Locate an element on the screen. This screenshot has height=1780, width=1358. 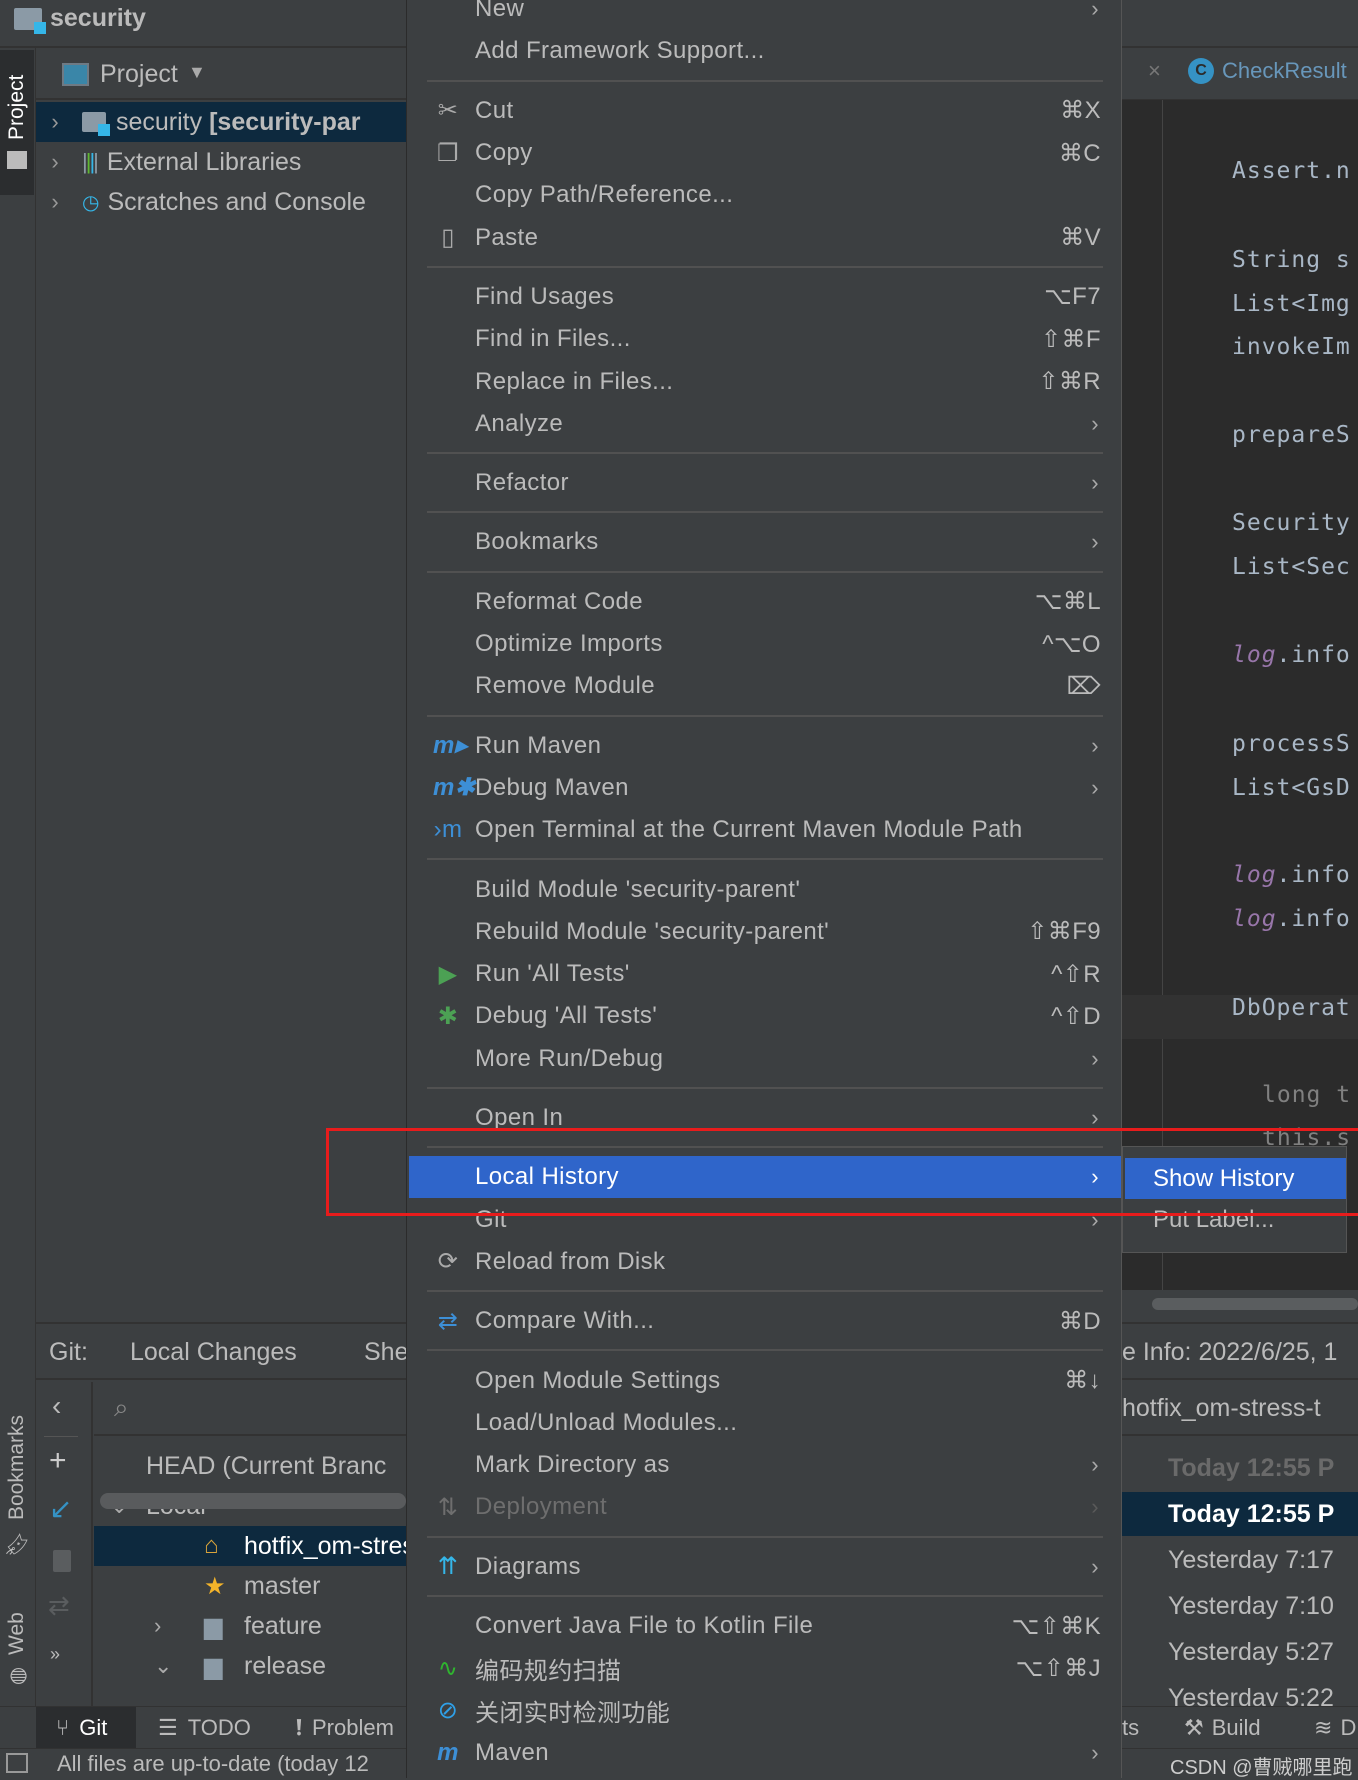
tab-shelf: She is located at coordinates (386, 1352).